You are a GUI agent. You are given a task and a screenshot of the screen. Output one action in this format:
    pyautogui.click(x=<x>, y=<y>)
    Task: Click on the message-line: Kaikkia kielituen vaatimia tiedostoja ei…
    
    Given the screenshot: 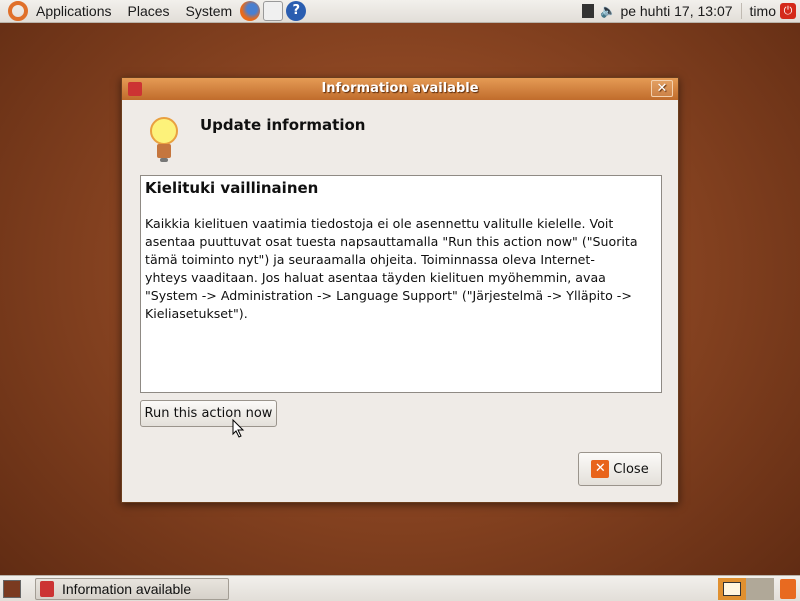 What is the action you would take?
    pyautogui.click(x=379, y=223)
    